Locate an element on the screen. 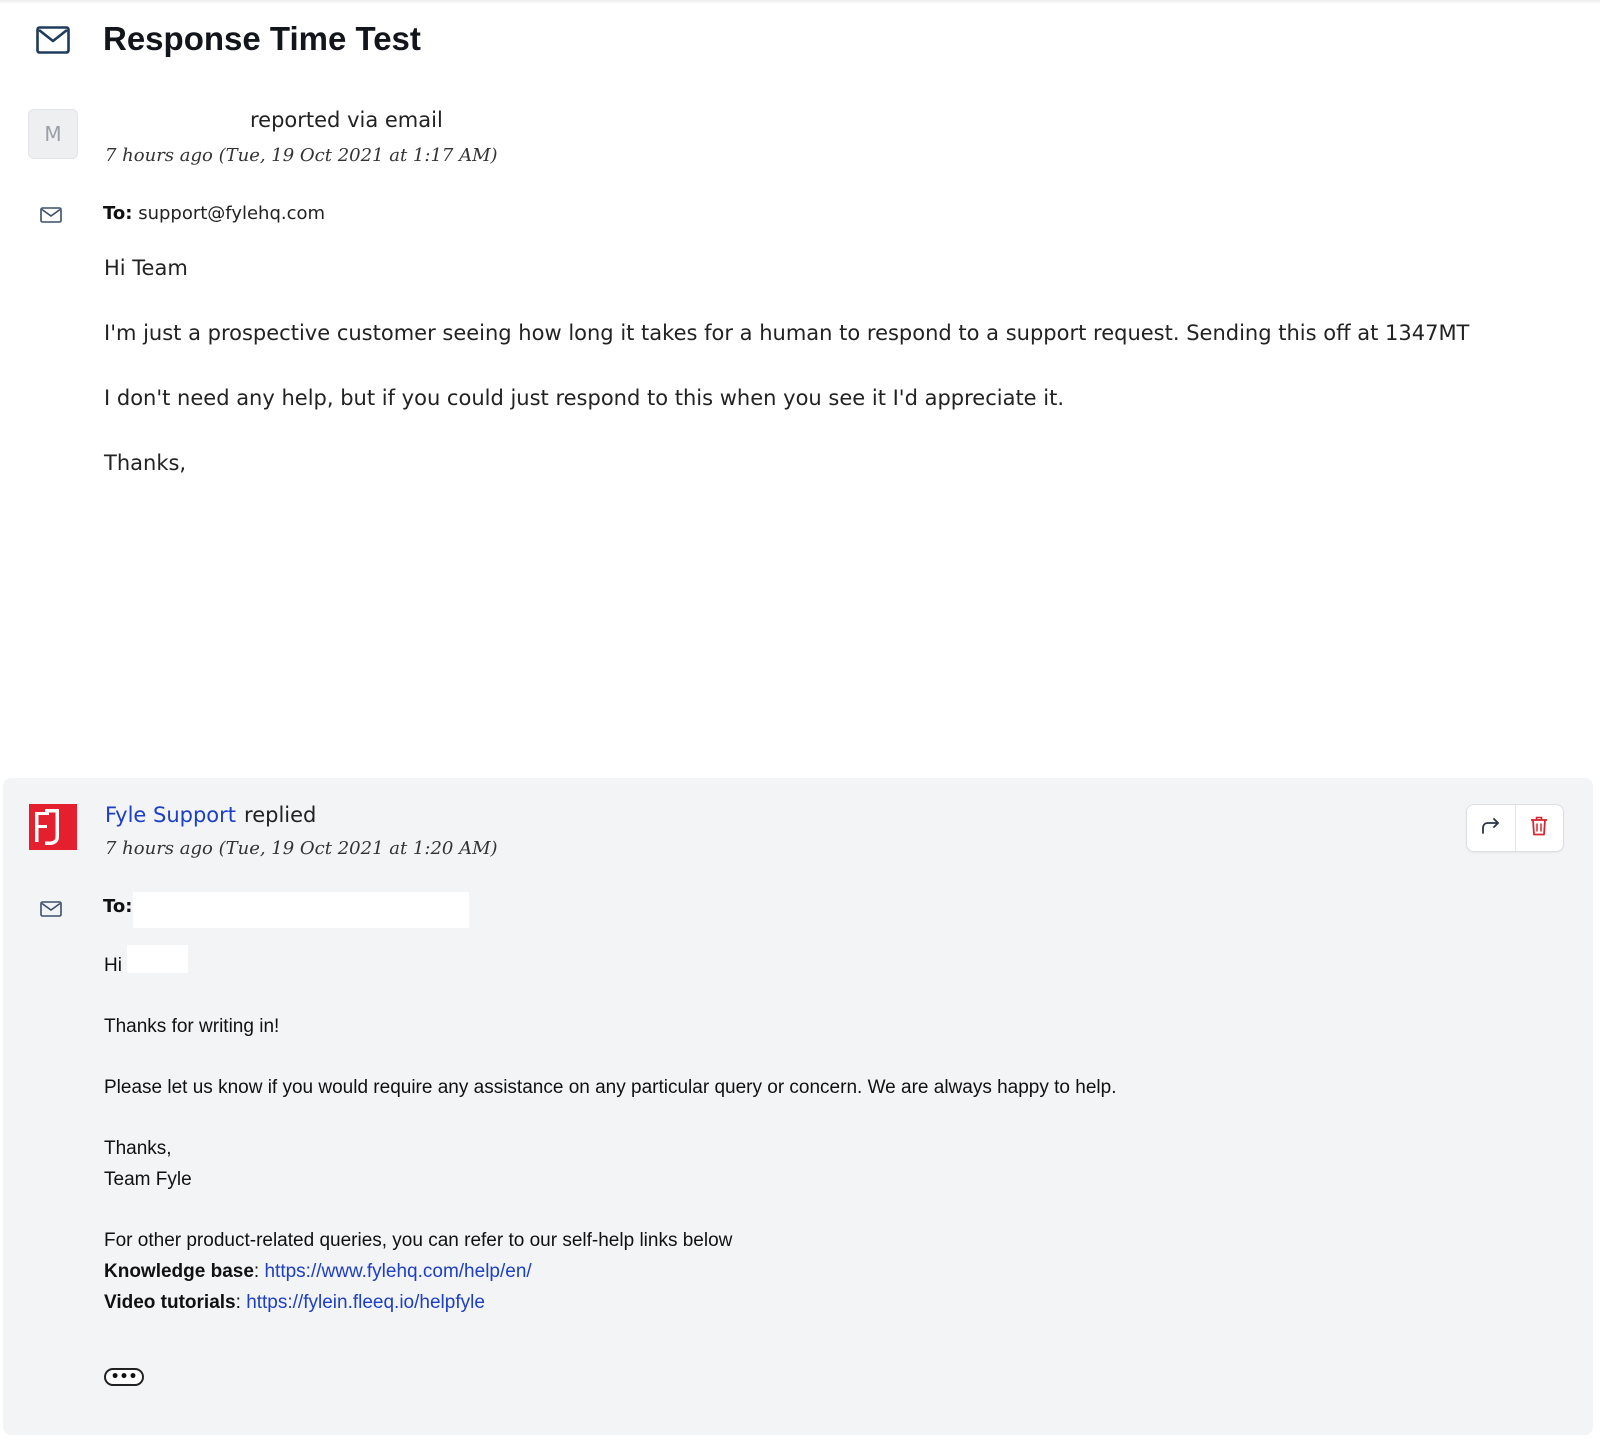  recipient-email: support@fylehq.com is located at coordinates (232, 213).